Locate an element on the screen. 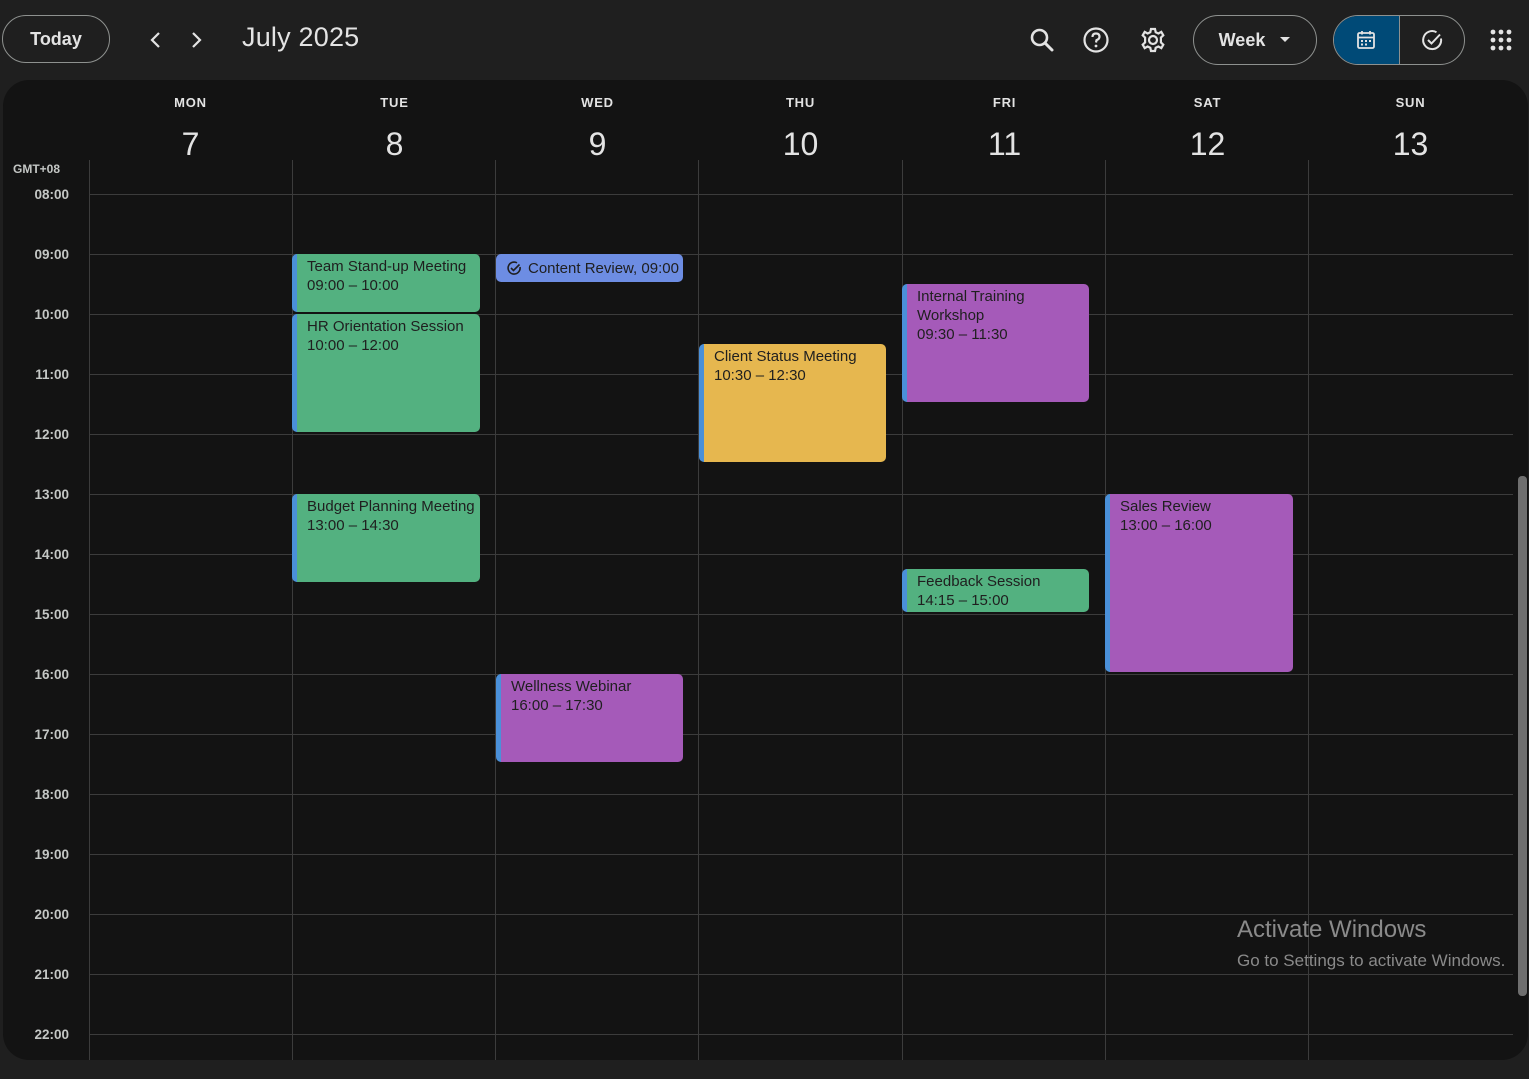  today-button: Today is located at coordinates (56, 39).